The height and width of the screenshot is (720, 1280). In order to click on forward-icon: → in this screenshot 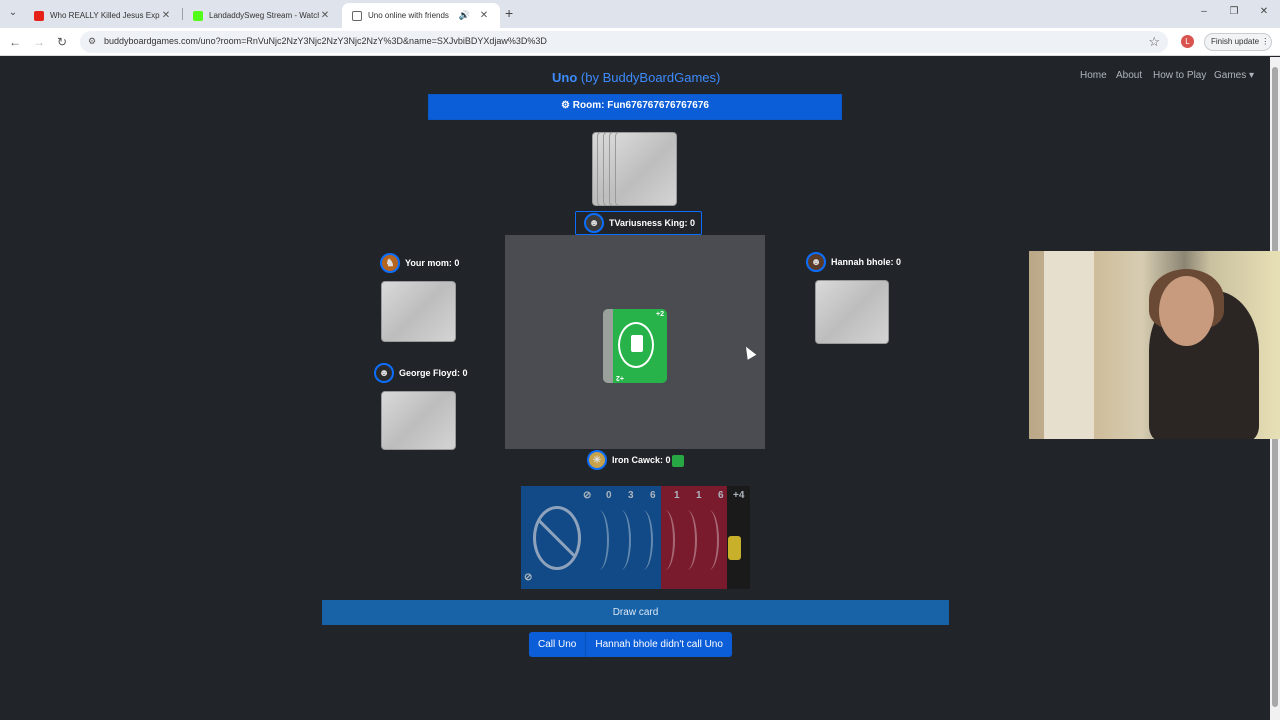, I will do `click(39, 42)`.